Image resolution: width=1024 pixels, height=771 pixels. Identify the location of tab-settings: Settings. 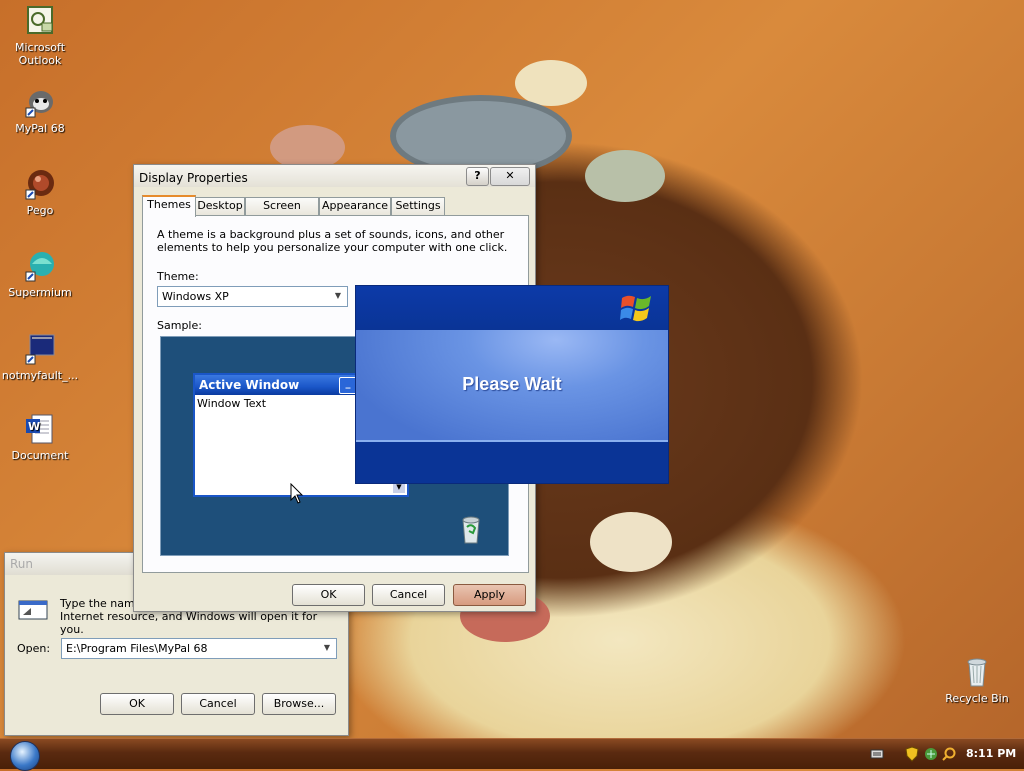
(418, 206).